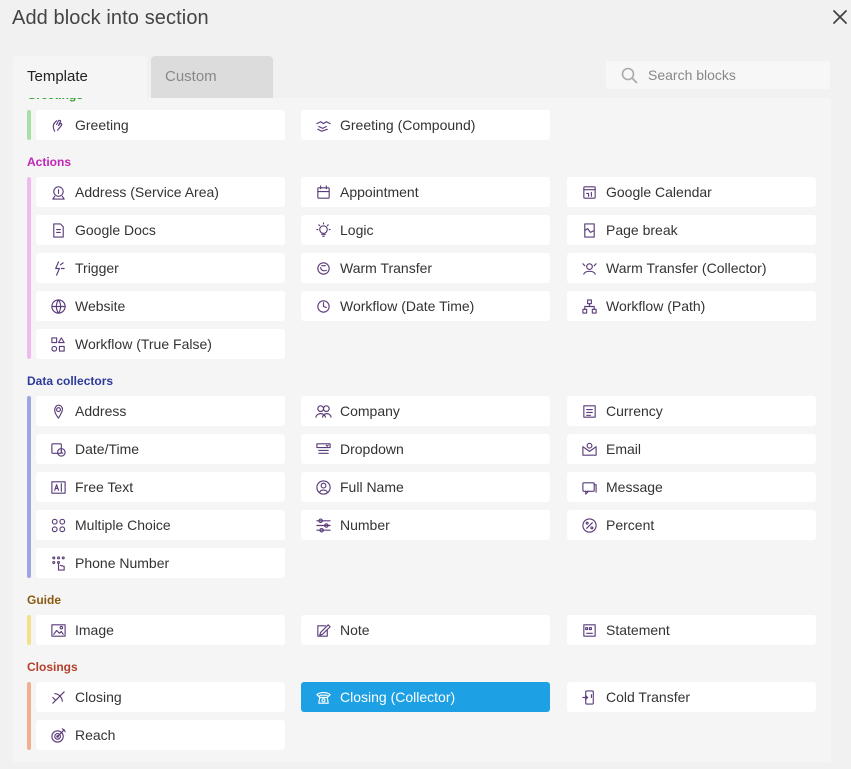 This screenshot has height=769, width=851. Describe the element at coordinates (57, 125) in the screenshot. I see `hand-wave-icon` at that location.